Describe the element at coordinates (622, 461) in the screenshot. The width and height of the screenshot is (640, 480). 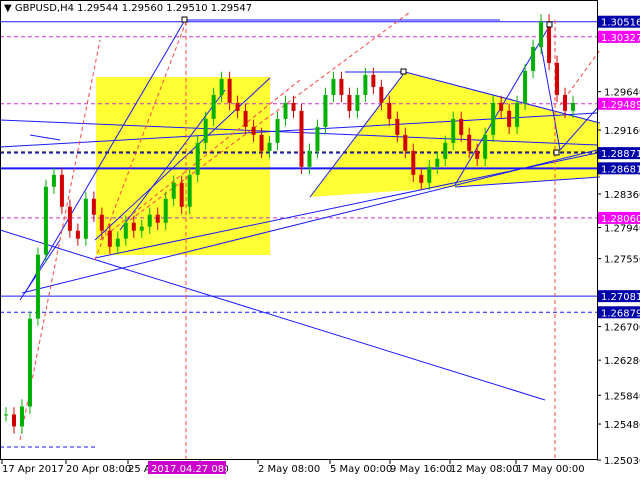
I see `price-tick-label: 1.25030` at that location.